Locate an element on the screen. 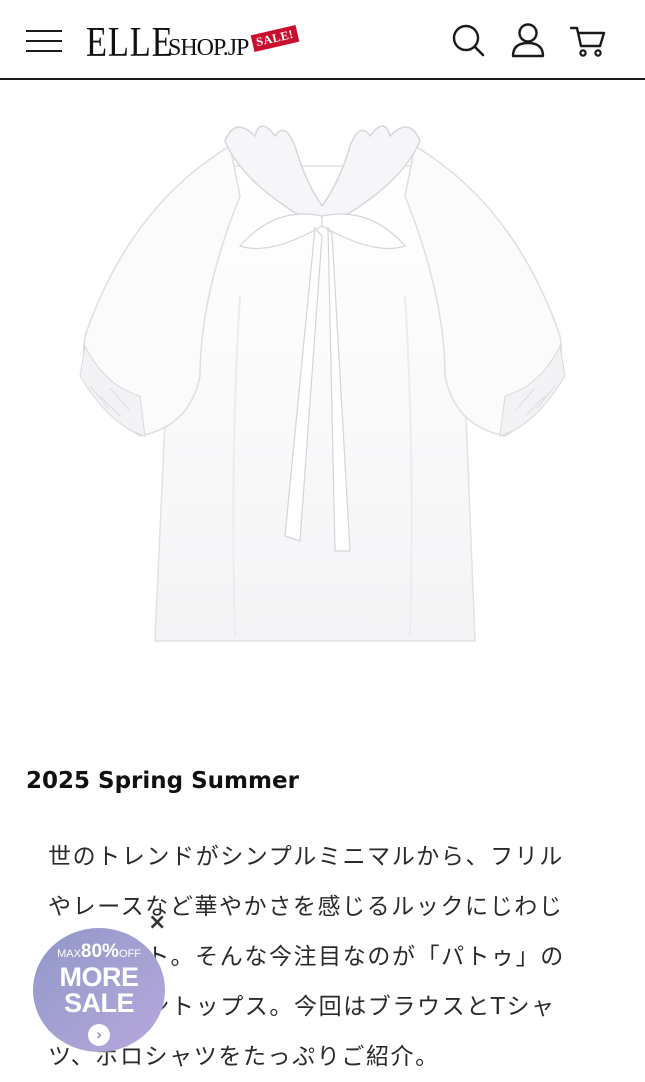 The height and width of the screenshot is (1082, 645). sale-max-label: MAX is located at coordinates (69, 954).